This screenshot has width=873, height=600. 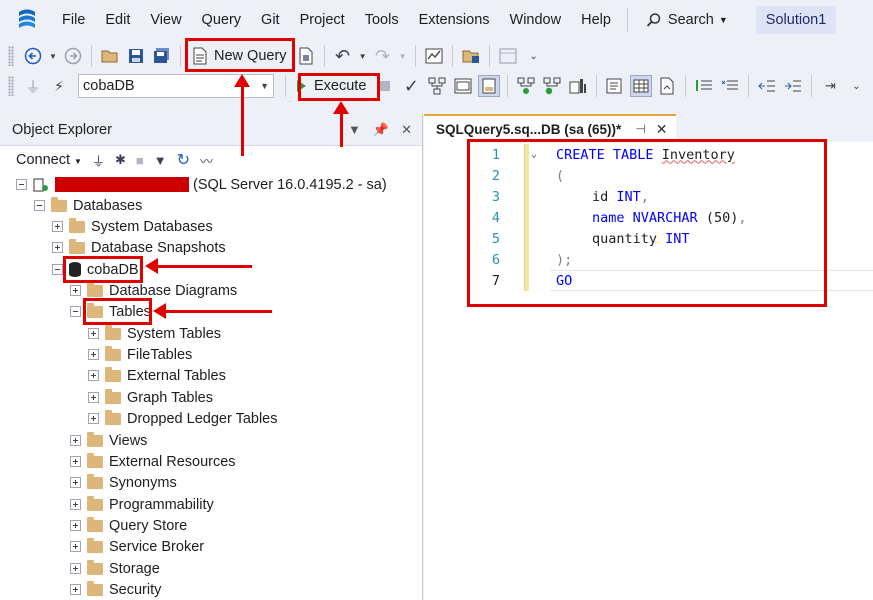 What do you see at coordinates (59, 86) in the screenshot?
I see `change-connection-icon: ⚡` at bounding box center [59, 86].